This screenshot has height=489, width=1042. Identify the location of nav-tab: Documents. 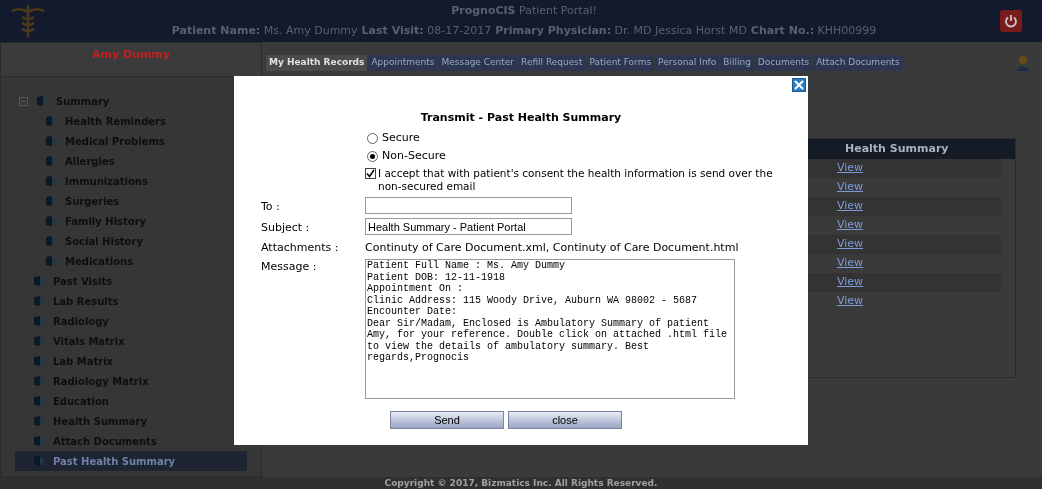
(783, 63).